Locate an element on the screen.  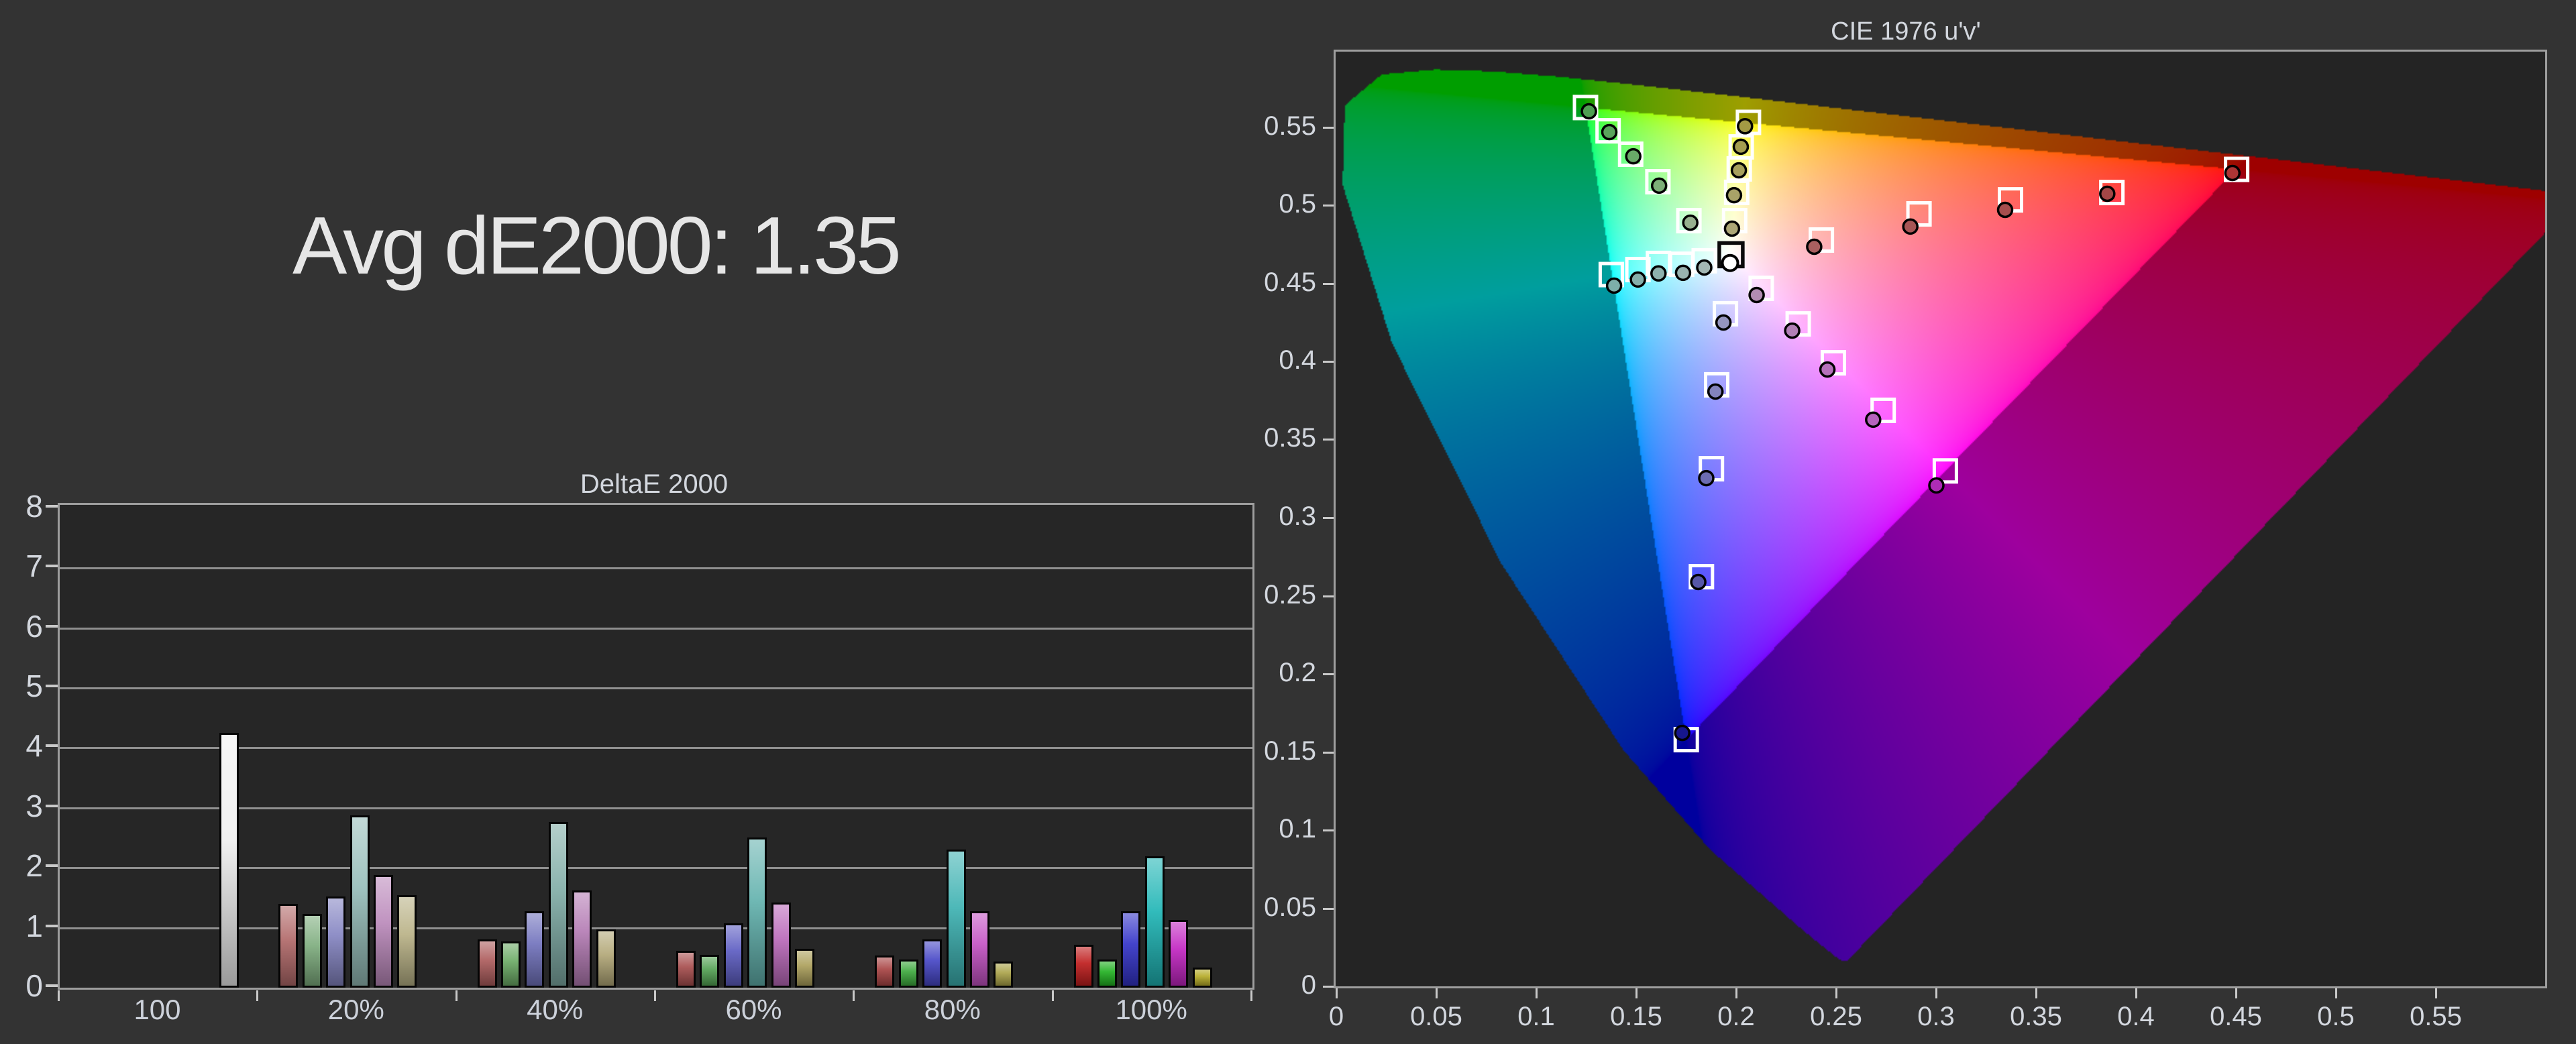
cie-x-tick-label: 0.4 is located at coordinates (2136, 1016).